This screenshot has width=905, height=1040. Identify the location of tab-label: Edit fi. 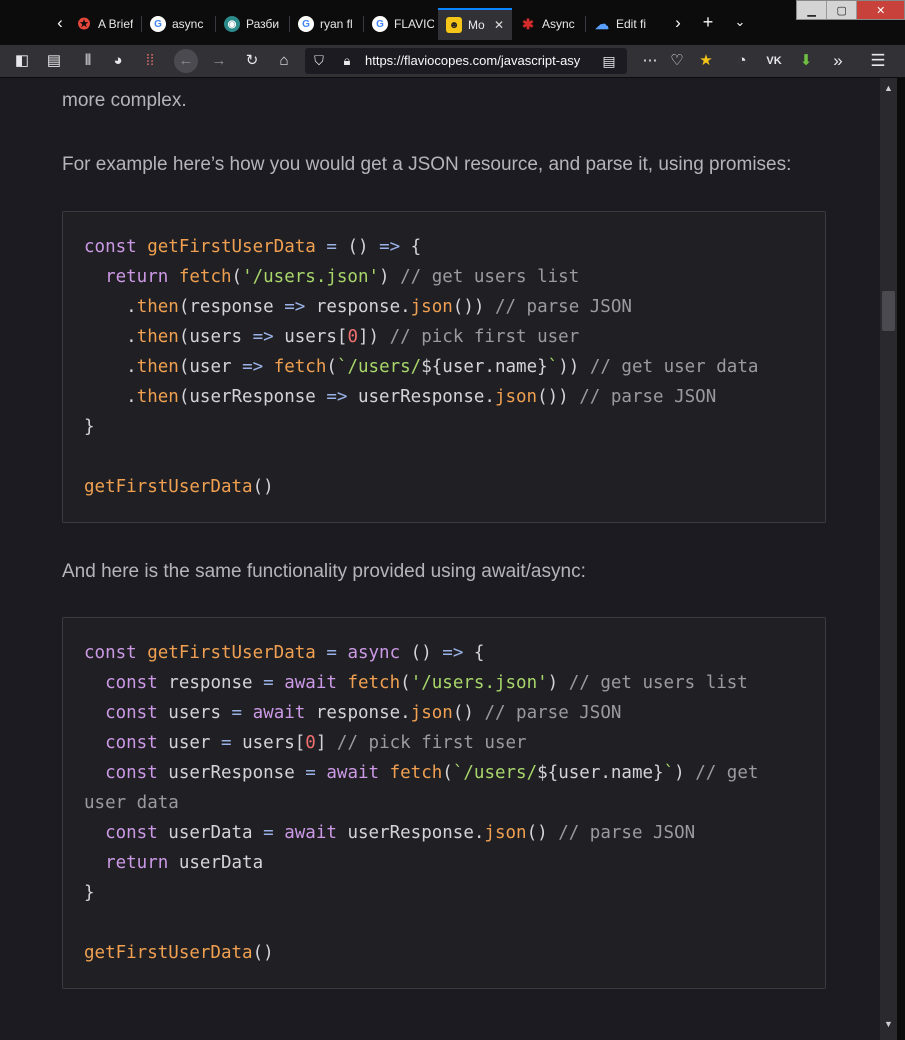
(631, 24).